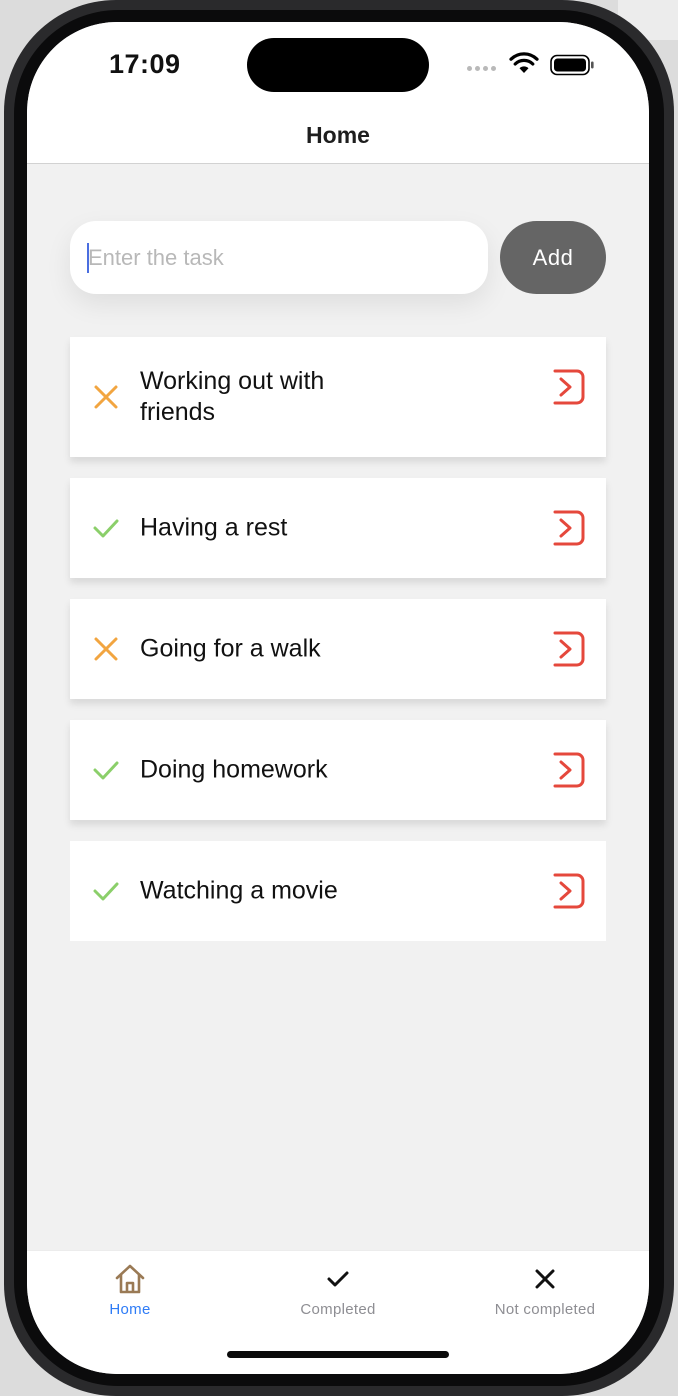 Image resolution: width=678 pixels, height=1396 pixels. I want to click on status-bar: 17:09, so click(338, 71).